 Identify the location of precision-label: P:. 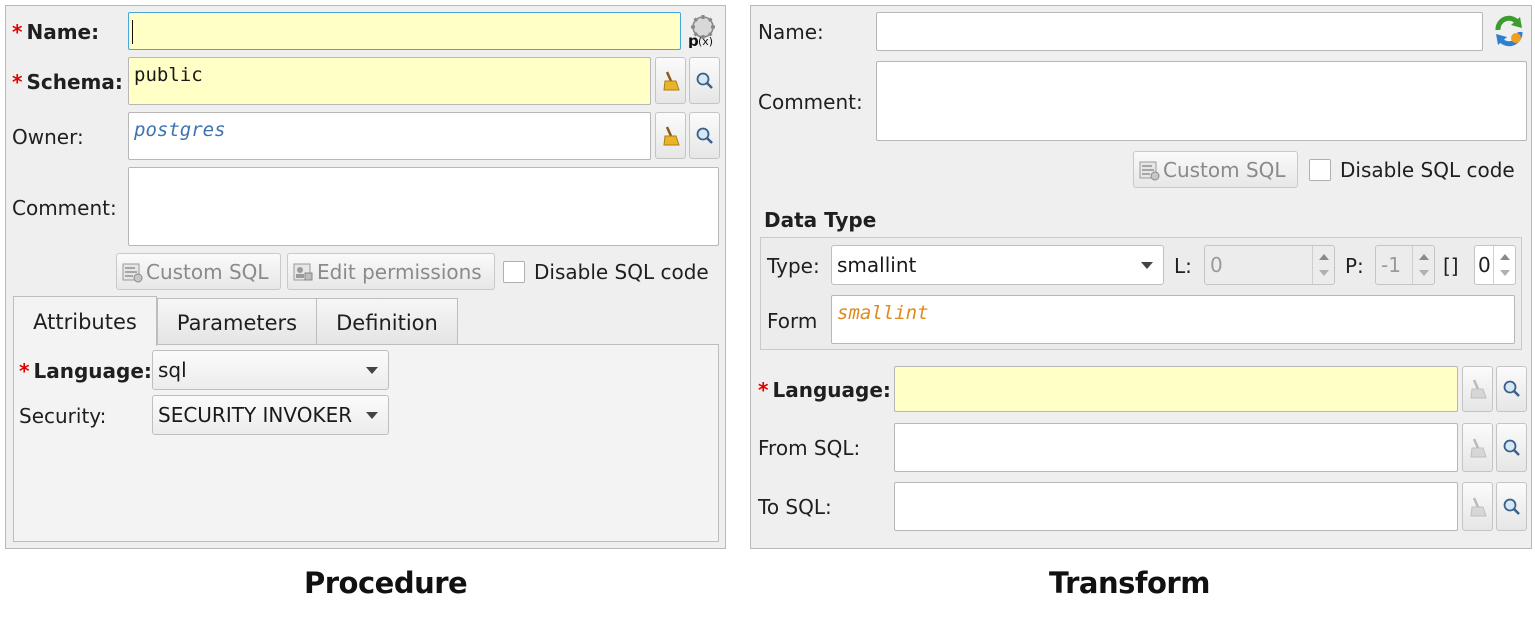
(1354, 266).